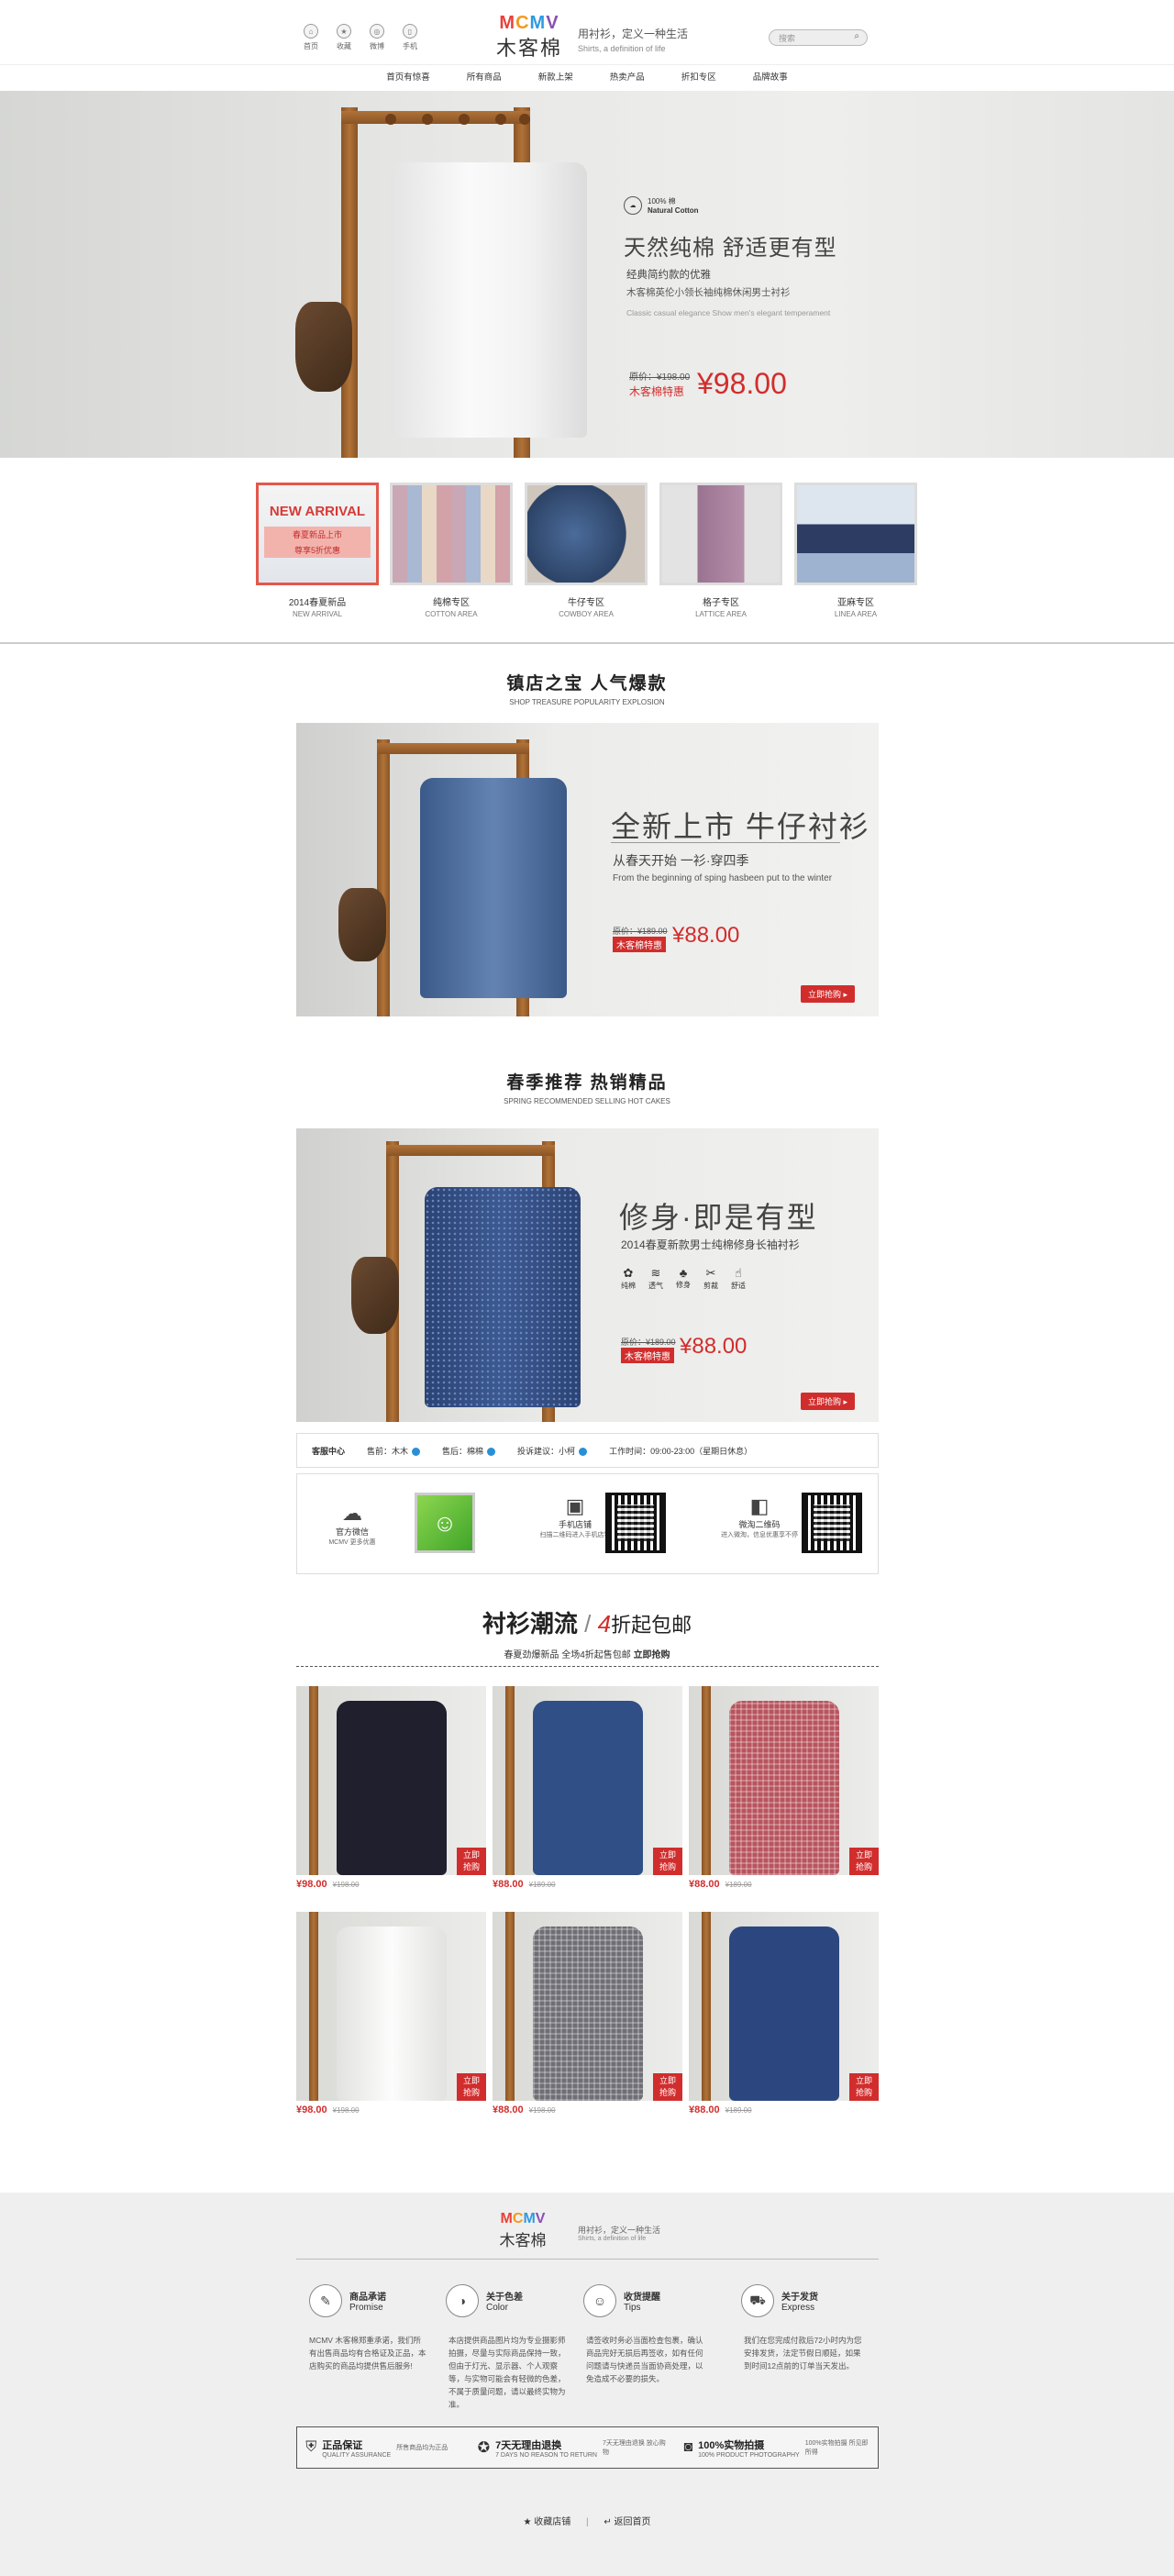  Describe the element at coordinates (383, 877) in the screenshot. I see `rack-post-left` at that location.